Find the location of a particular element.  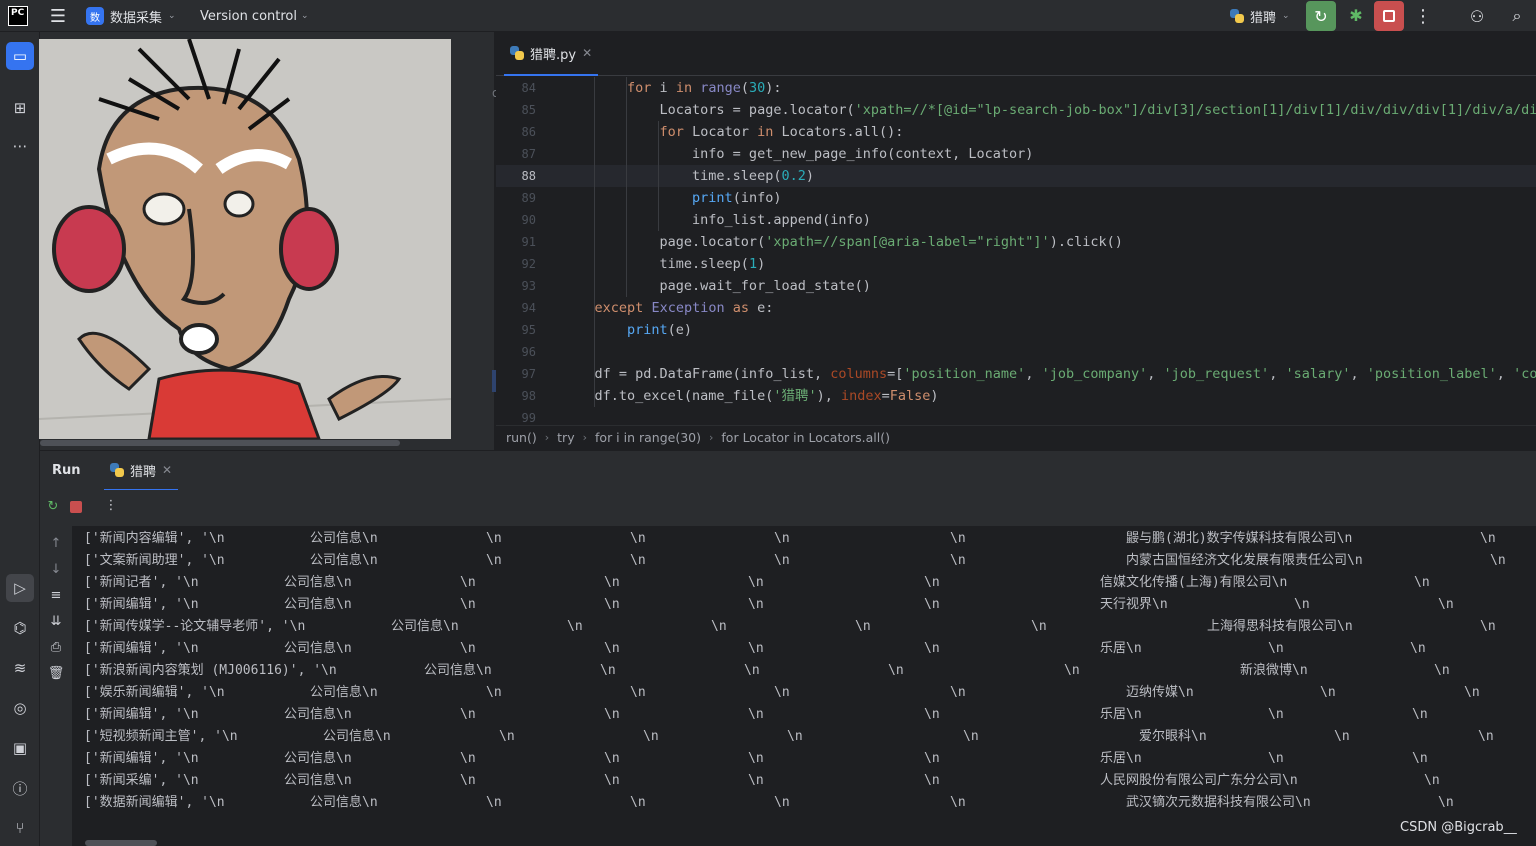

console-cell: 新浪微博\n is located at coordinates (1274, 670).